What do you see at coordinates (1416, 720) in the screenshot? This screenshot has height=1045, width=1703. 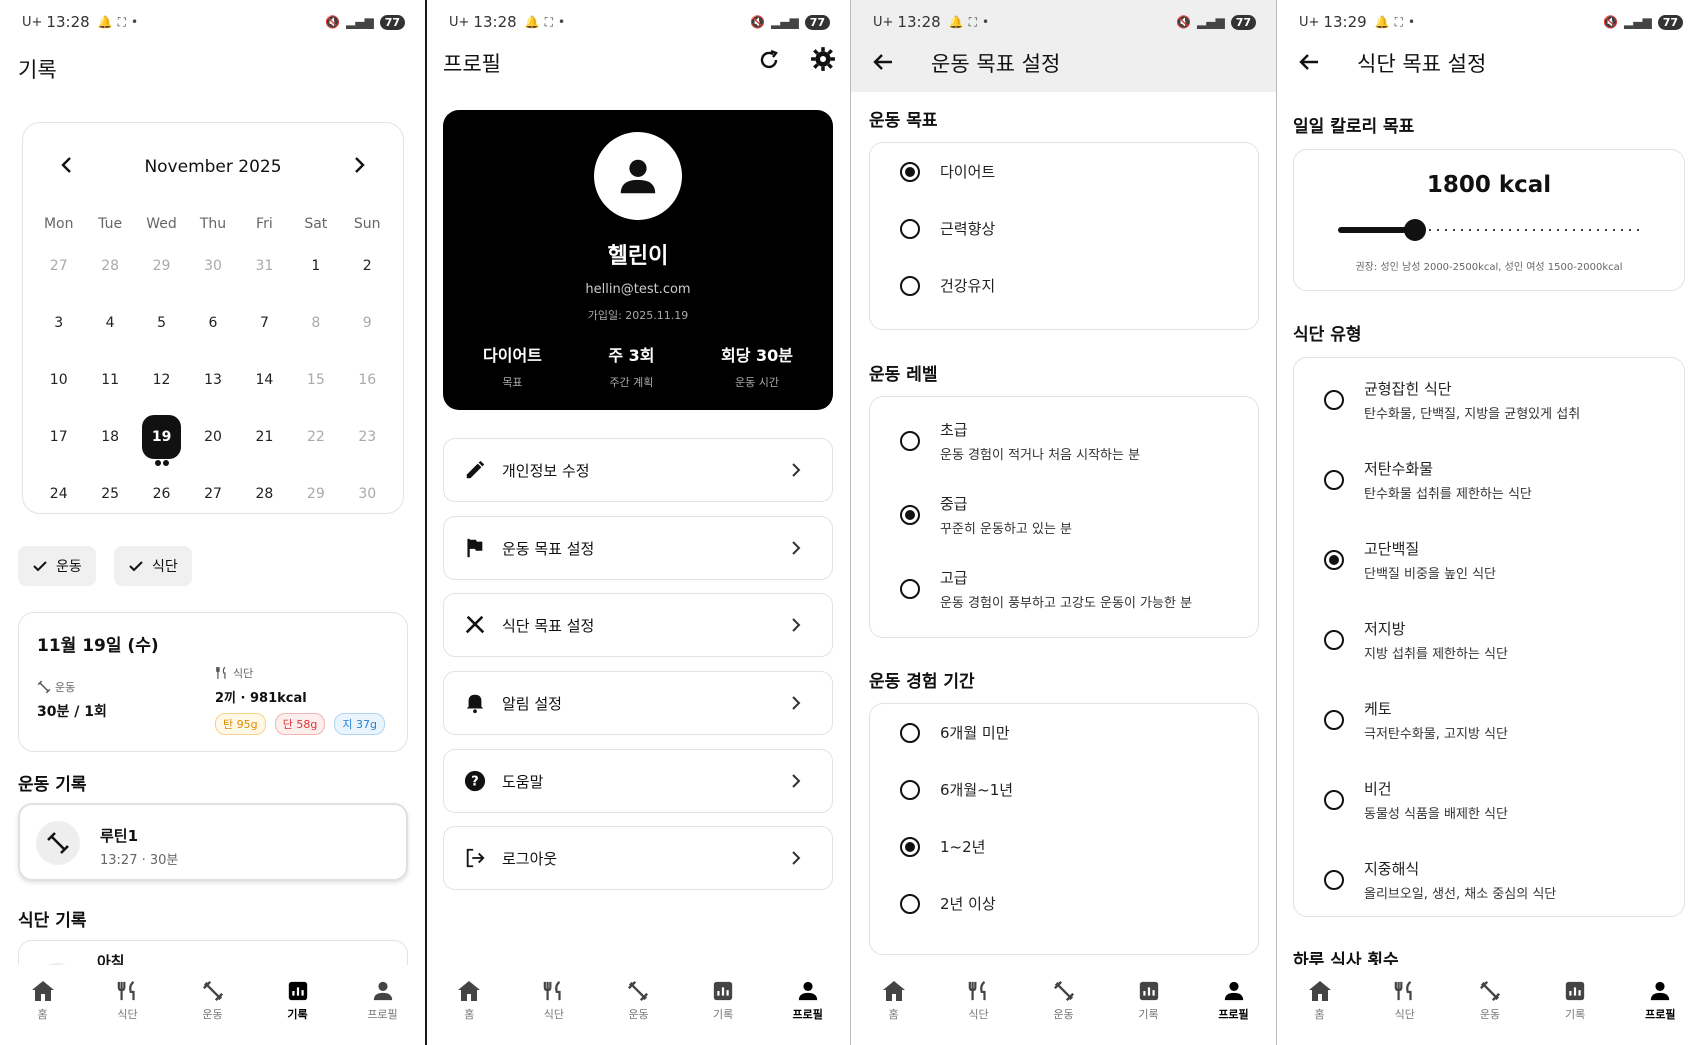 I see `radio-option: 케토 극저탄수화물, 고지방 식단` at bounding box center [1416, 720].